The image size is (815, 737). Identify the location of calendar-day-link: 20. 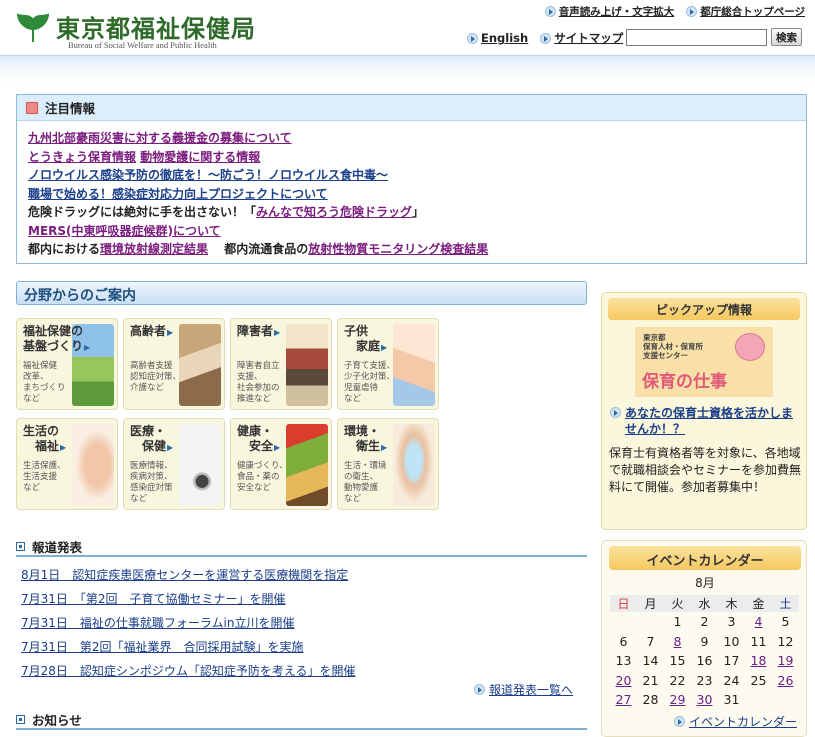
(624, 680).